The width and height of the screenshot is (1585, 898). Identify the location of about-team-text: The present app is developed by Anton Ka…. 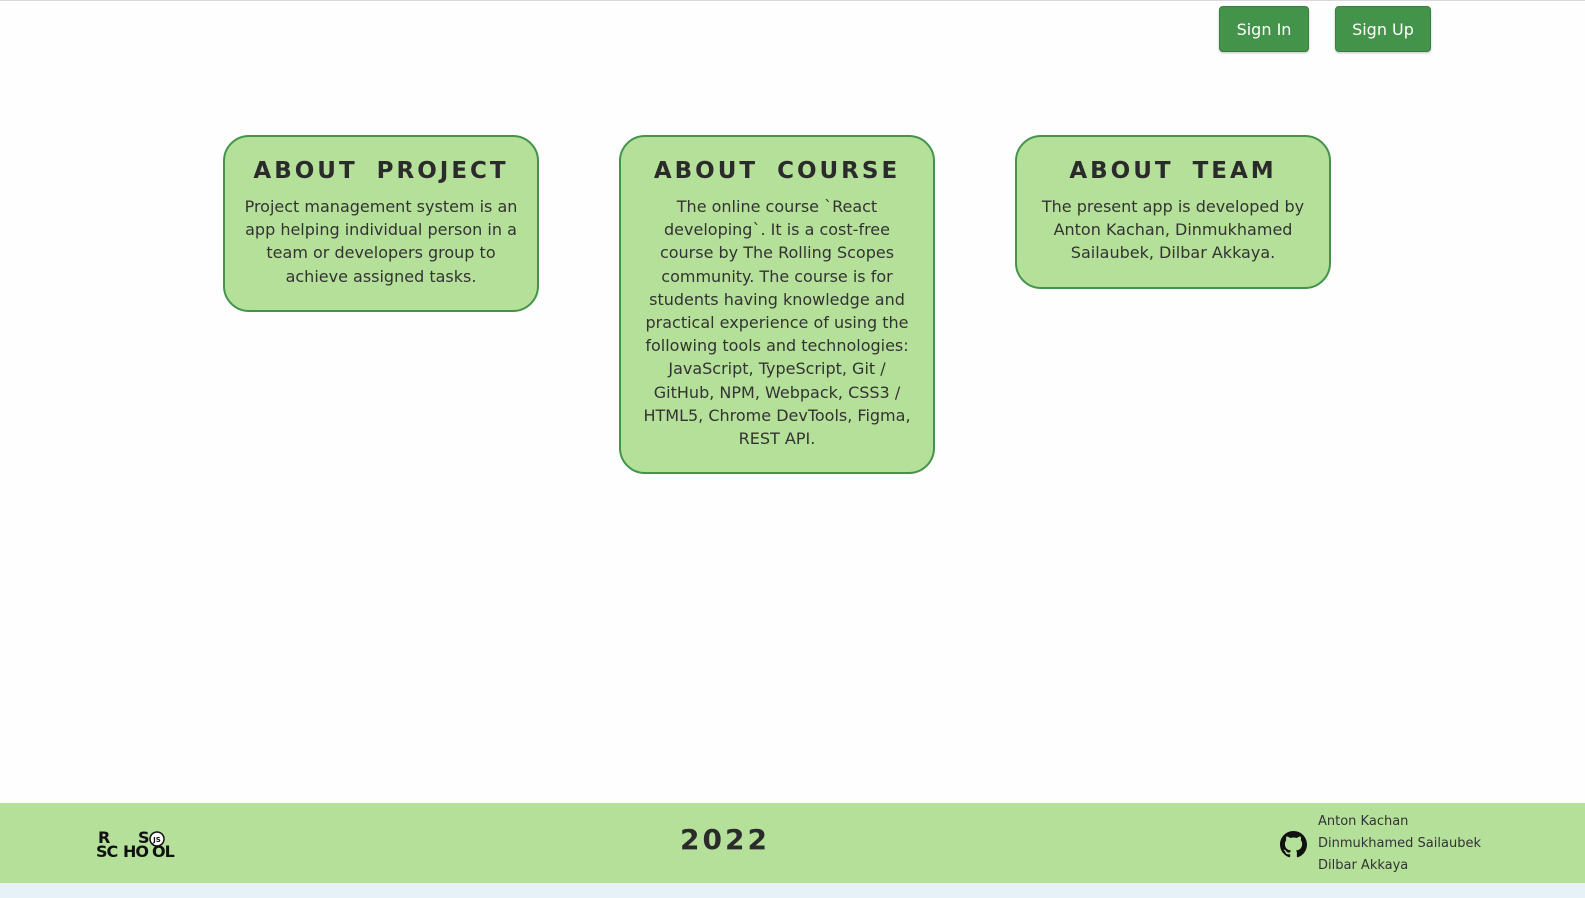
(1173, 230).